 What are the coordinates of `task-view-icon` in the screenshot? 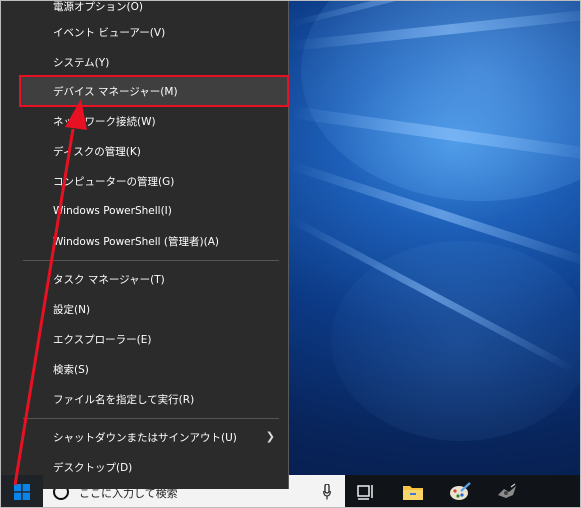 It's located at (365, 492).